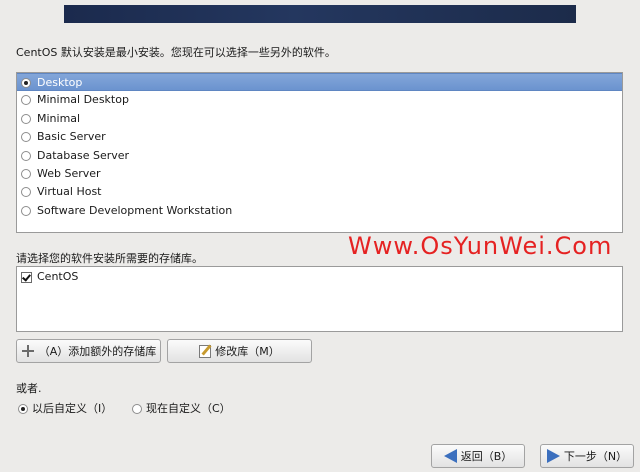 This screenshot has height=472, width=640. I want to click on next-button: 下一步（N）, so click(587, 456).